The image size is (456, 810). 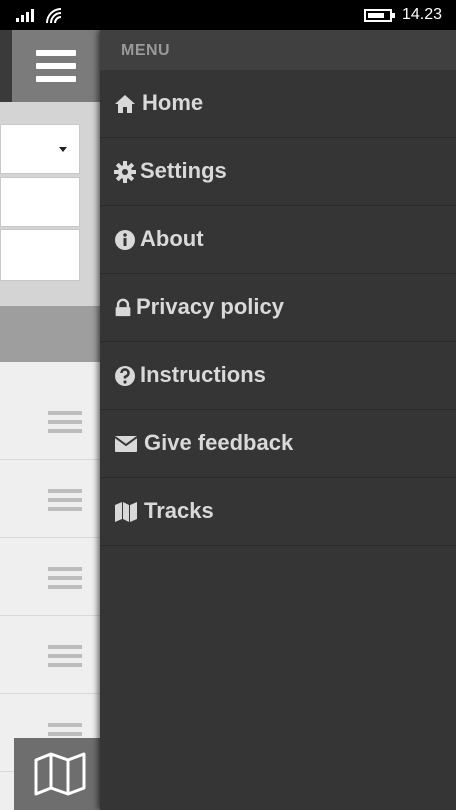 I want to click on menu-item-home: Home, so click(x=278, y=104).